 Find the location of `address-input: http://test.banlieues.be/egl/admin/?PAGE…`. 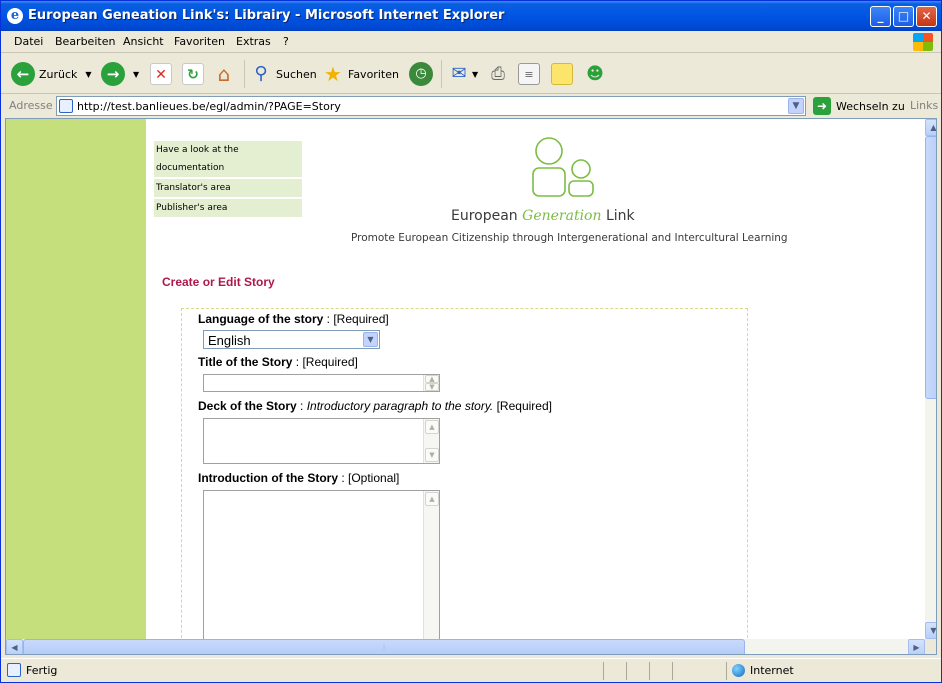

address-input: http://test.banlieues.be/egl/admin/?PAGE… is located at coordinates (431, 106).